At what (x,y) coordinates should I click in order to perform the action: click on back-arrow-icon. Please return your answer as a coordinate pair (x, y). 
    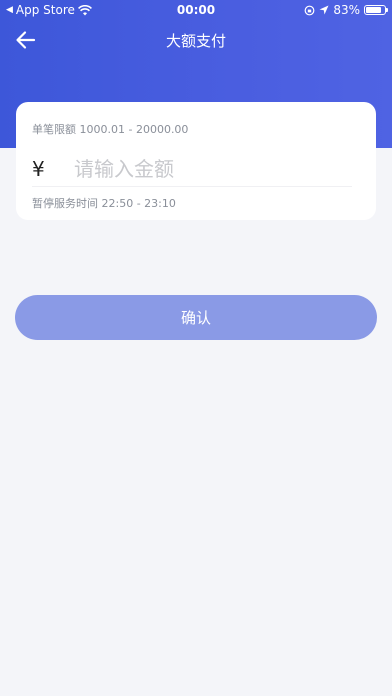
    Looking at the image, I should click on (26, 40).